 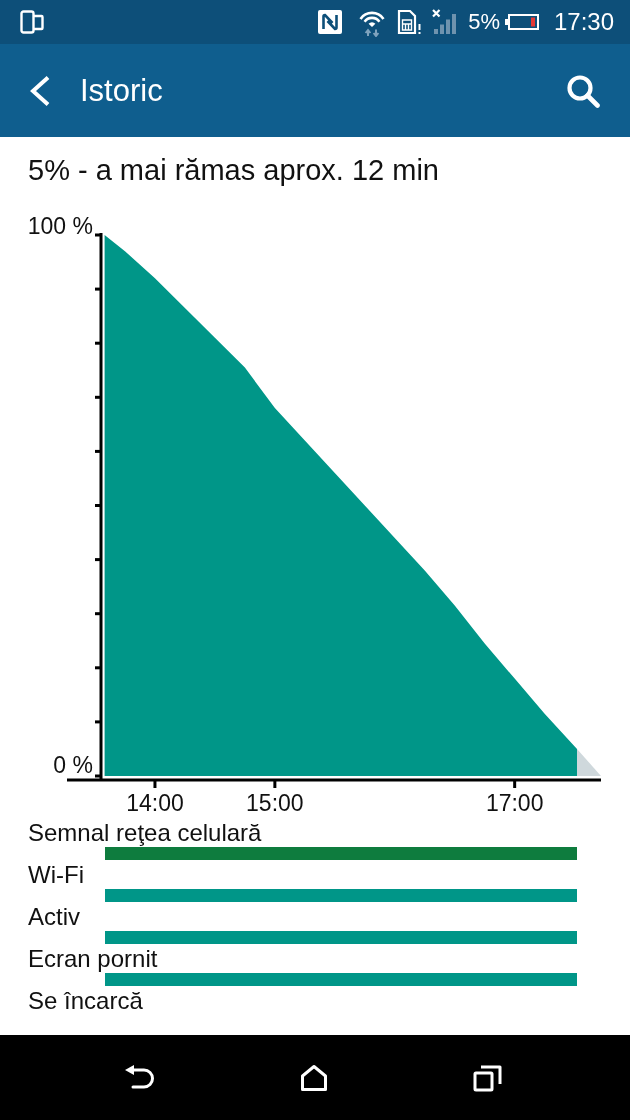 What do you see at coordinates (484, 22) in the screenshot?
I see `battery-percent: 5%` at bounding box center [484, 22].